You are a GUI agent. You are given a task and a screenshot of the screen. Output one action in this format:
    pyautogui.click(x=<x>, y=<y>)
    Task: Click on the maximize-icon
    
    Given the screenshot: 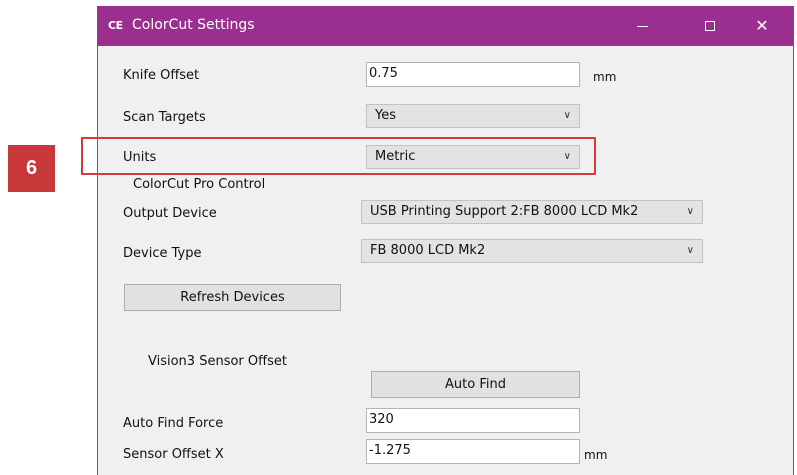 What is the action you would take?
    pyautogui.click(x=710, y=26)
    